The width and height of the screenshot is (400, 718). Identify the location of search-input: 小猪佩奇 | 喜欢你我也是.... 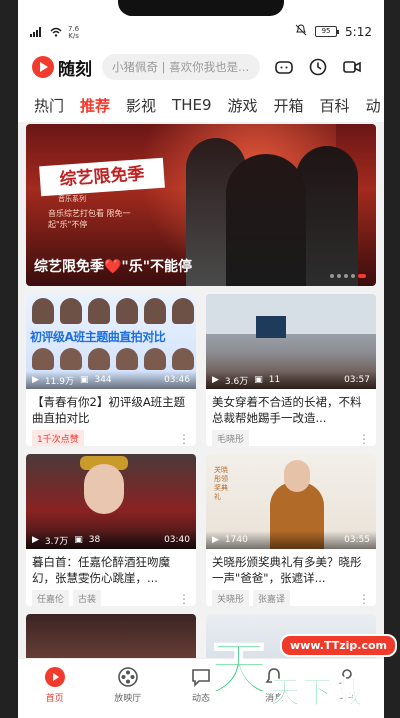
(181, 67).